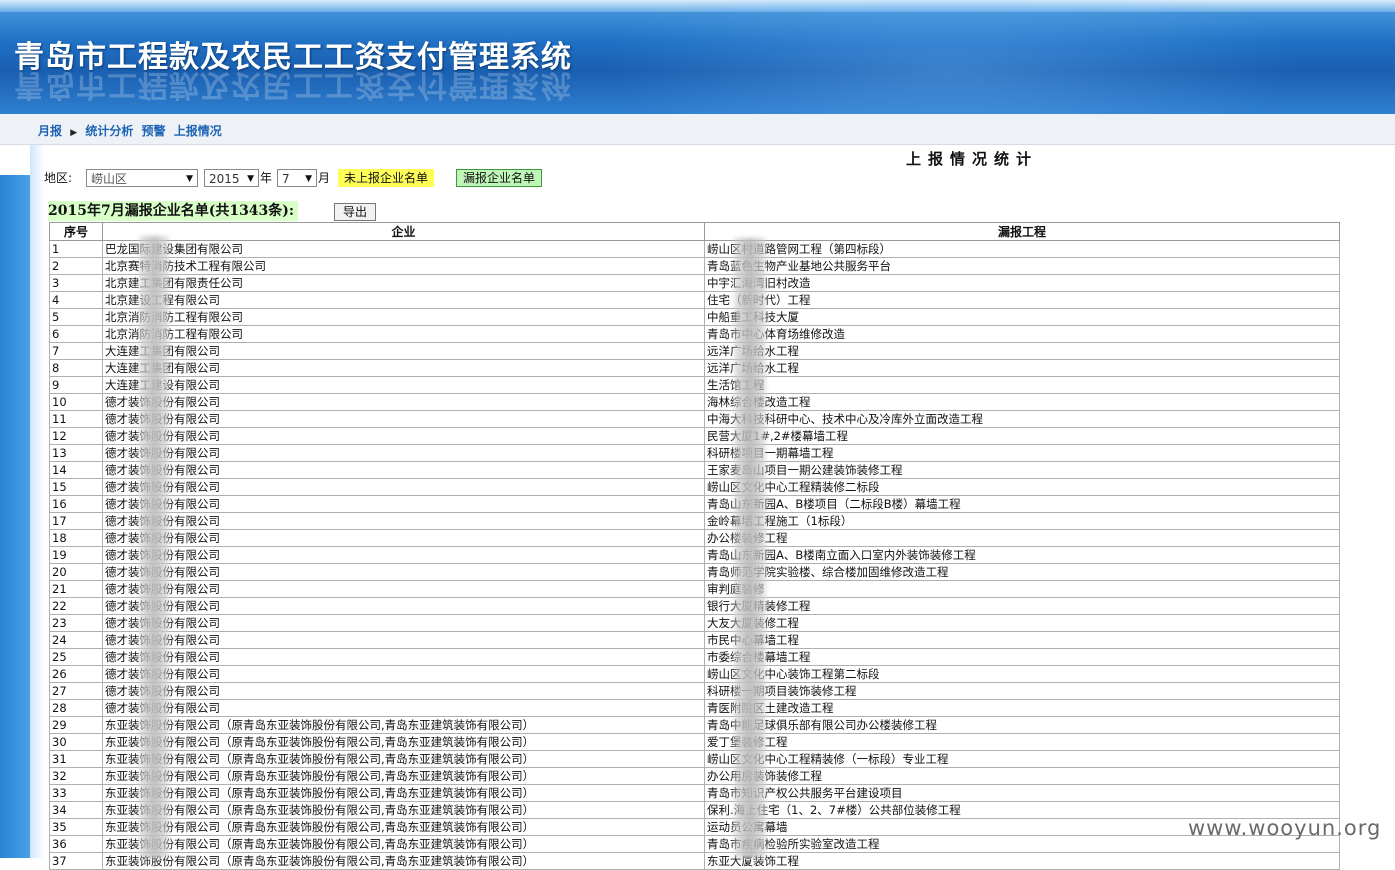 Image resolution: width=1395 pixels, height=870 pixels. I want to click on table-row: 21德才装饰股份有限公司审判庭装修, so click(694, 589).